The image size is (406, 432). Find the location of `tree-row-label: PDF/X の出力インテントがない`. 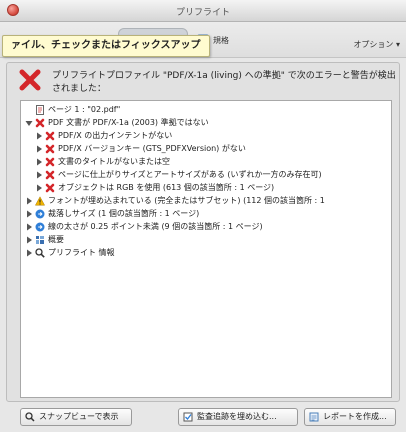

tree-row-label: PDF/X の出力インテントがない is located at coordinates (115, 135).